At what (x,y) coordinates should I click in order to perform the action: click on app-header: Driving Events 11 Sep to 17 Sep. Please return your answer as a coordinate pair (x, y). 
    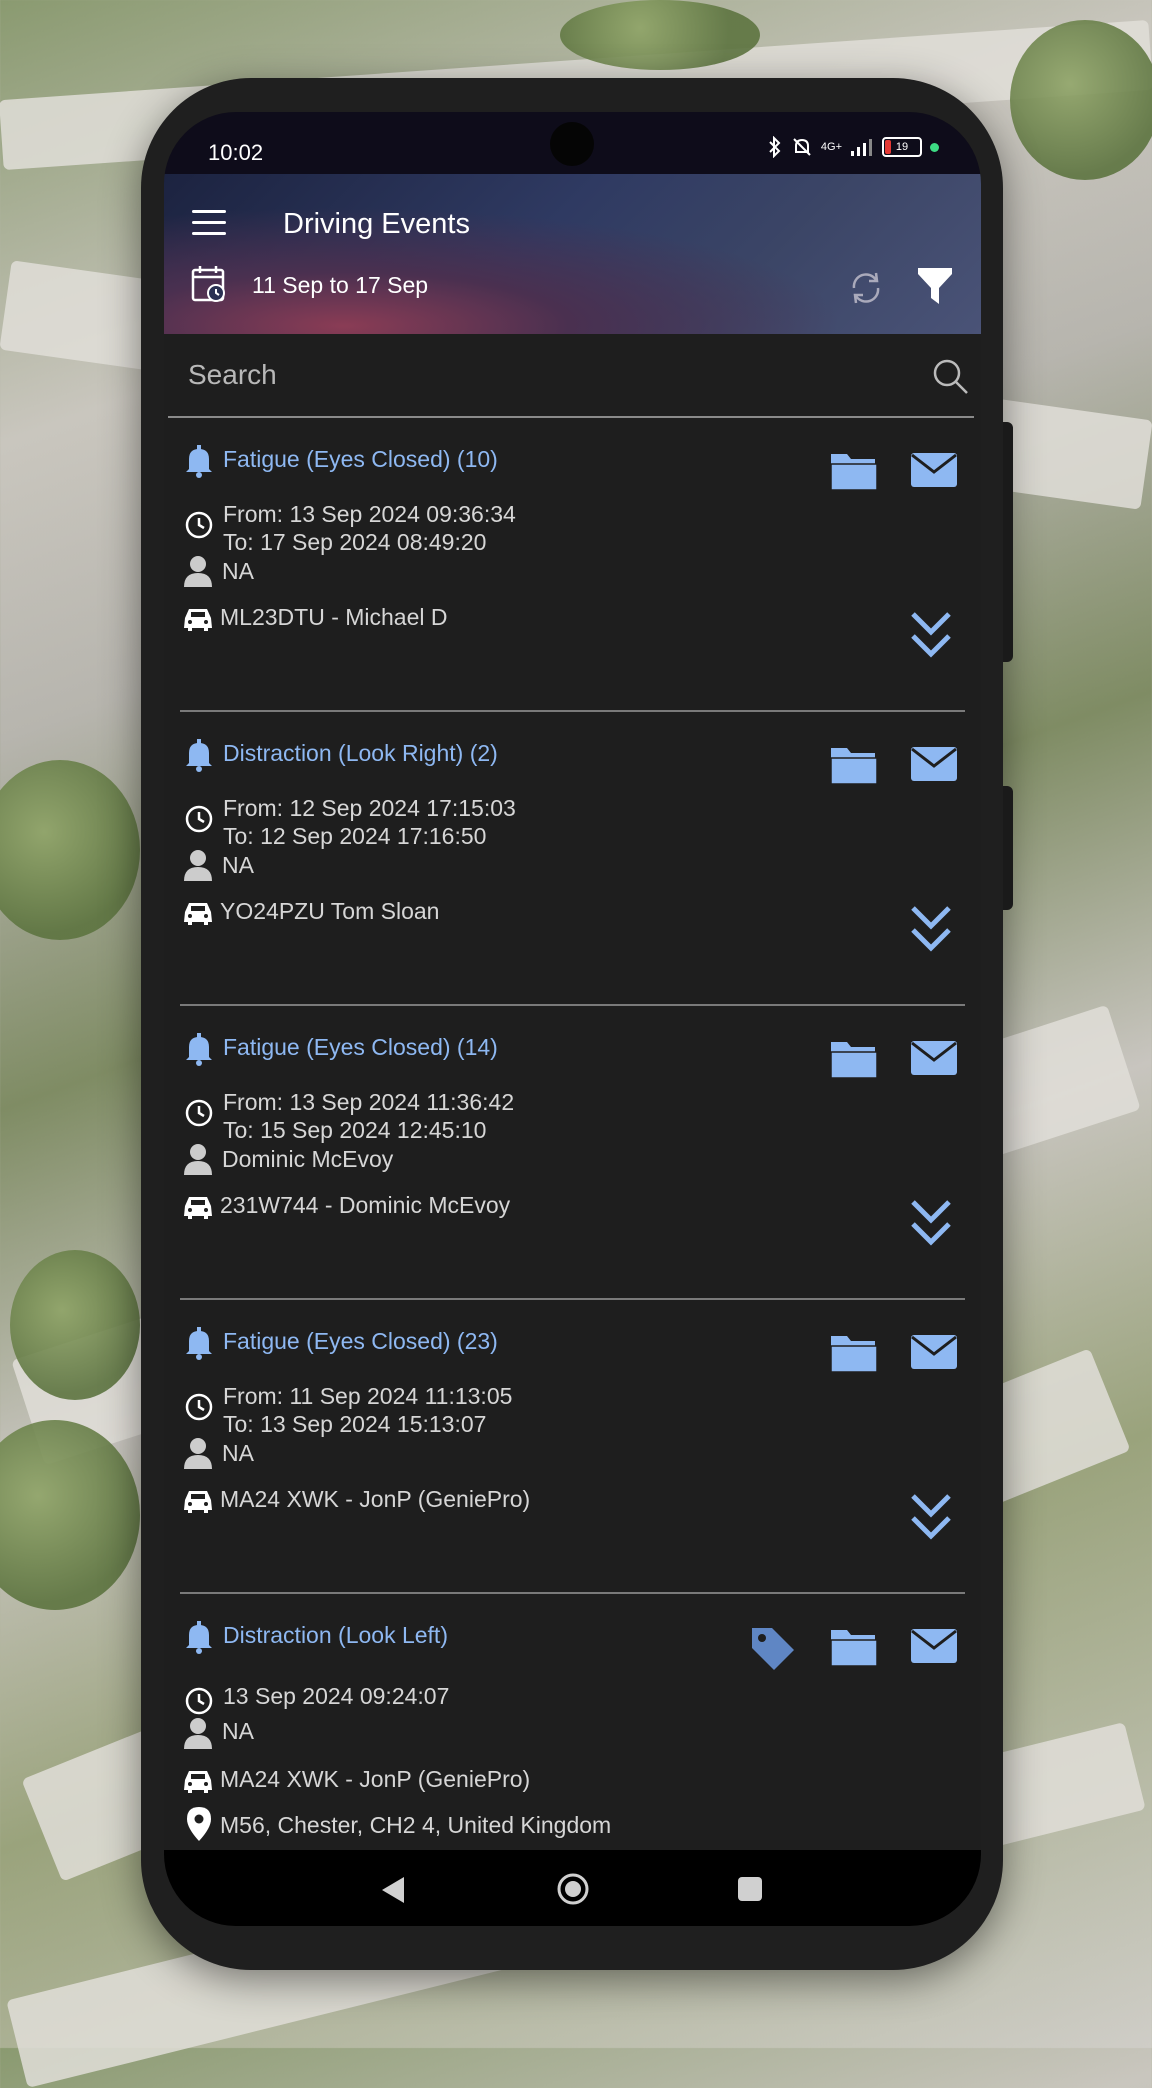
    Looking at the image, I should click on (572, 254).